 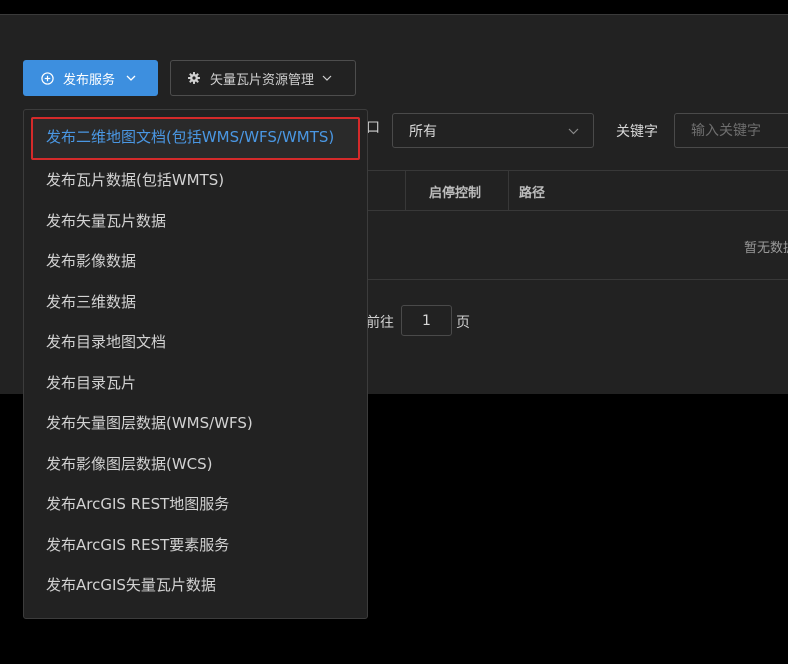 What do you see at coordinates (423, 131) in the screenshot?
I see `type-select-value: 所有` at bounding box center [423, 131].